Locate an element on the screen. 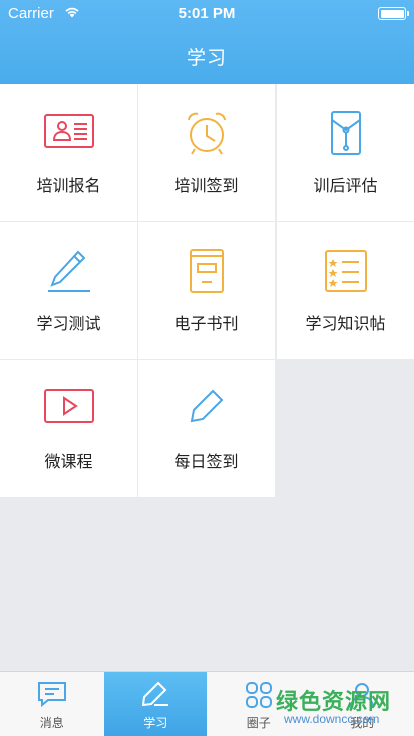  status-bar: Carrier 5:01 PM is located at coordinates (207, 14).